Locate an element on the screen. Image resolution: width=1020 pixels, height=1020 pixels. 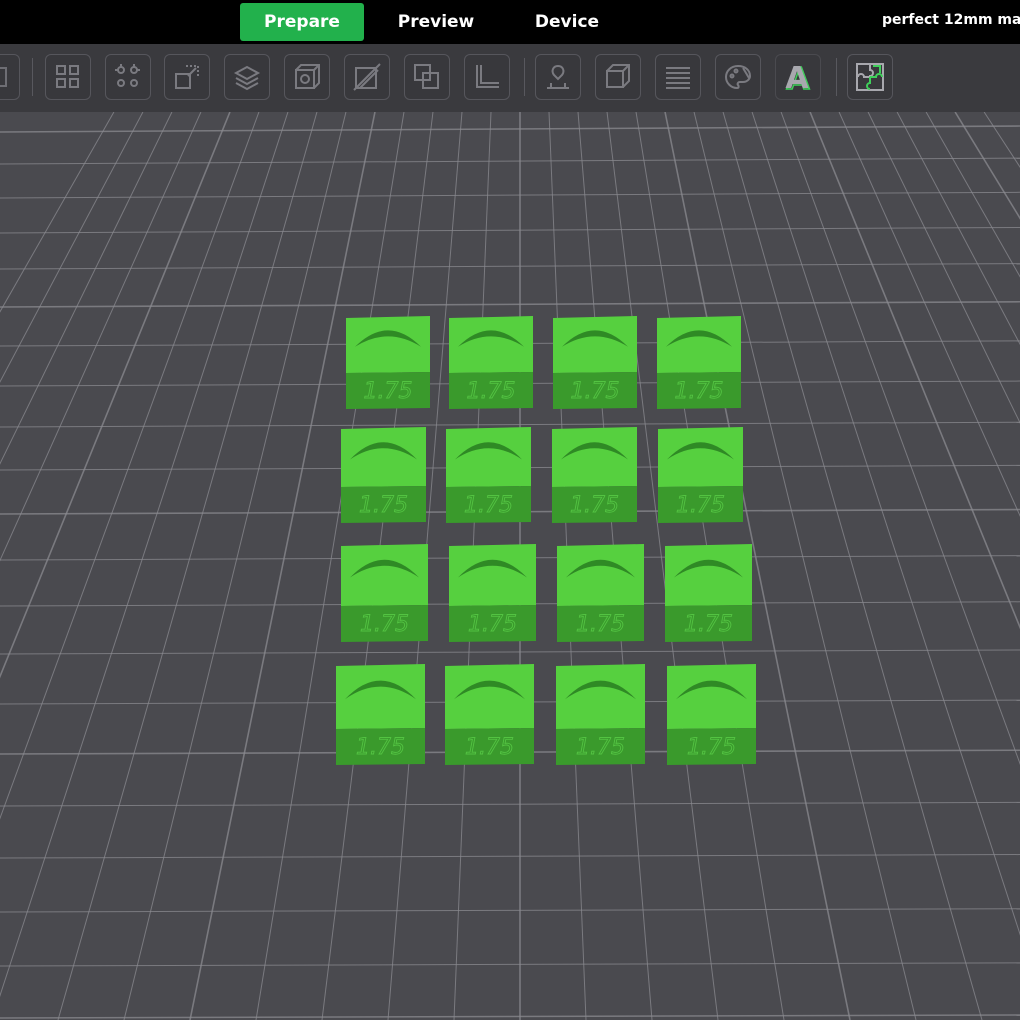
layer-lines-button is located at coordinates (678, 77).